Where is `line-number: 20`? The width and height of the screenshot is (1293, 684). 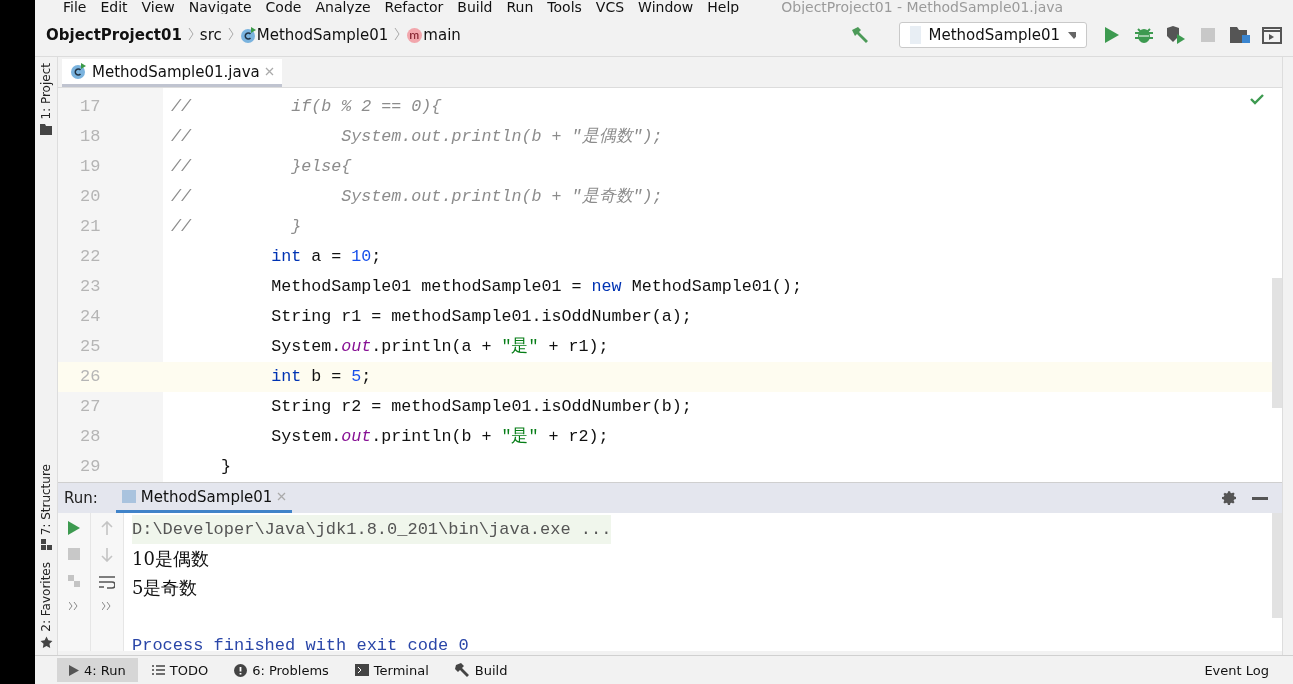 line-number: 20 is located at coordinates (90, 197).